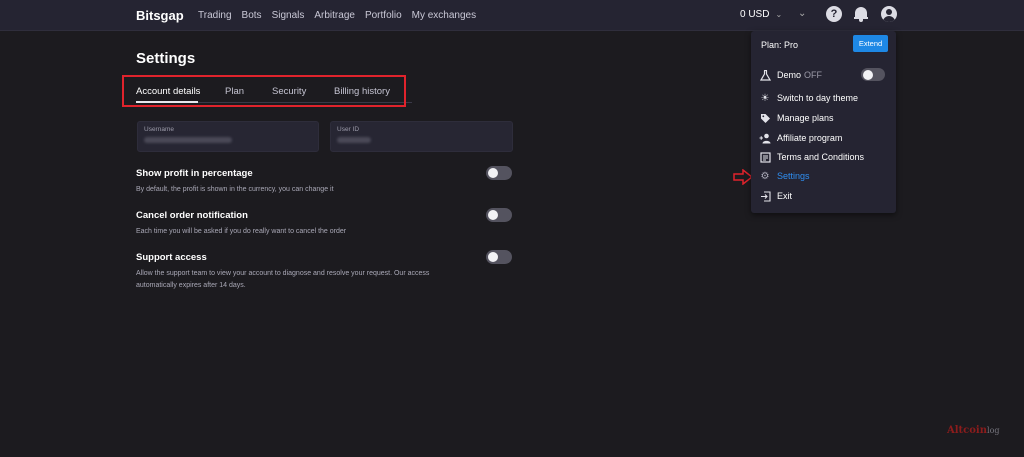 The height and width of the screenshot is (457, 1024). Describe the element at coordinates (765, 157) in the screenshot. I see `document-list-icon` at that location.